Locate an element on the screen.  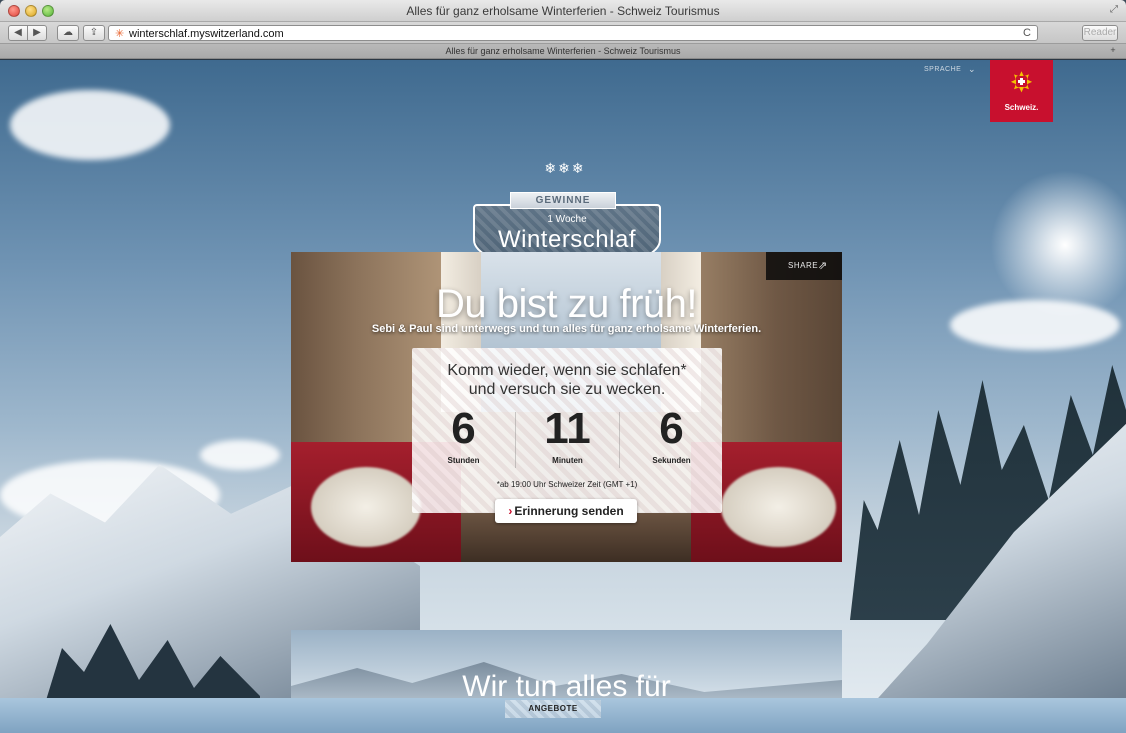
forward-button: ▶ is located at coordinates (37, 33).